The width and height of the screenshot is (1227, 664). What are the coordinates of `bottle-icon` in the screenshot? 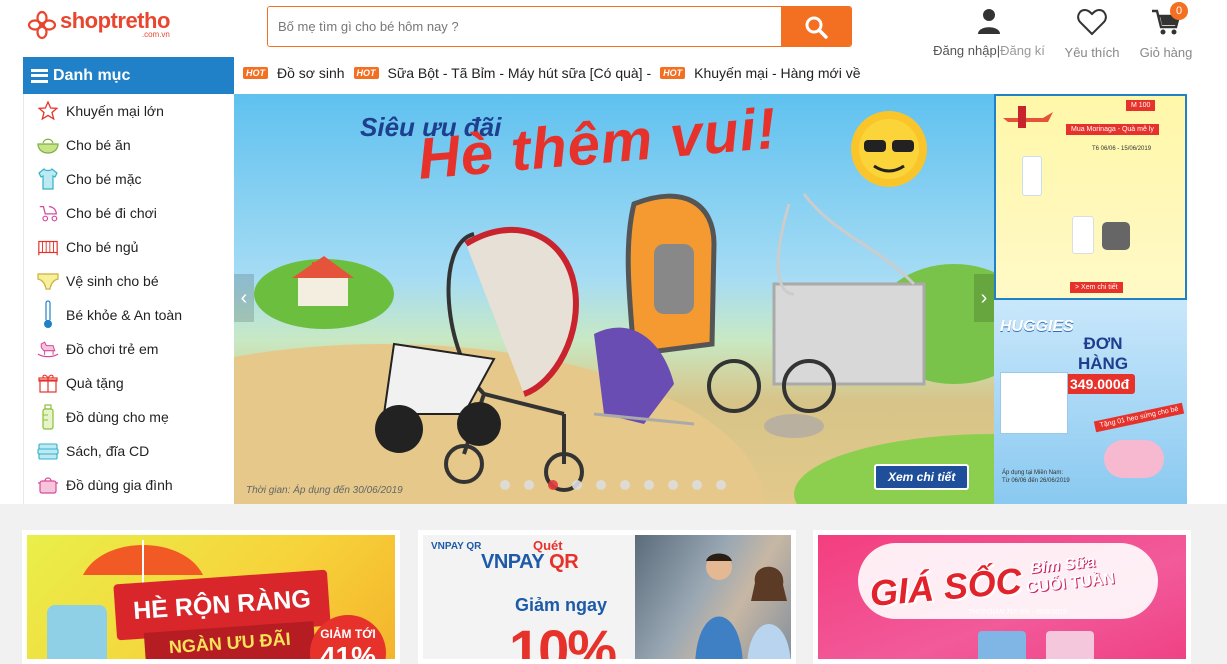 It's located at (48, 417).